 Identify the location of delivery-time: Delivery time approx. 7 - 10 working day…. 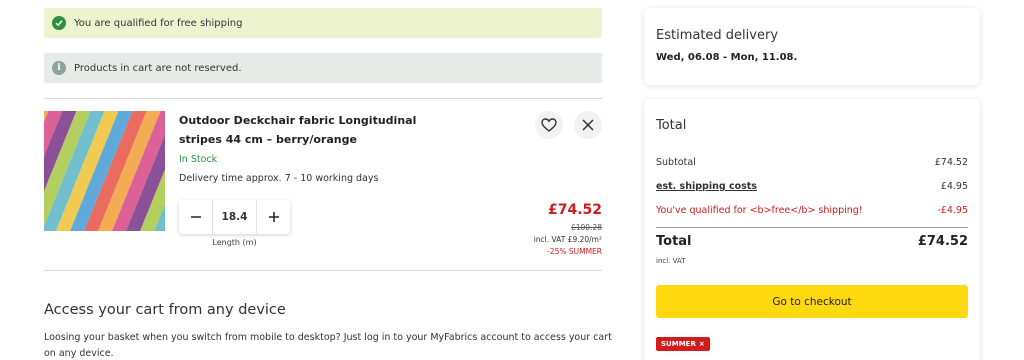
(279, 178).